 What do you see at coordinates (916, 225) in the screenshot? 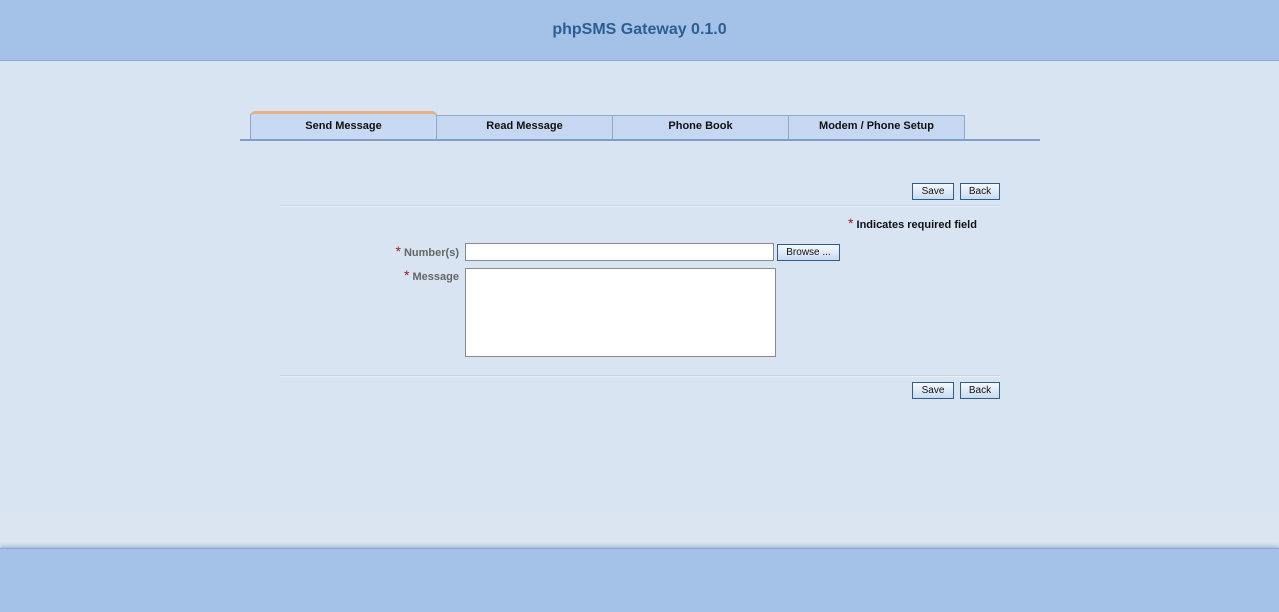
I see `required-note-text: Indicates required field` at bounding box center [916, 225].